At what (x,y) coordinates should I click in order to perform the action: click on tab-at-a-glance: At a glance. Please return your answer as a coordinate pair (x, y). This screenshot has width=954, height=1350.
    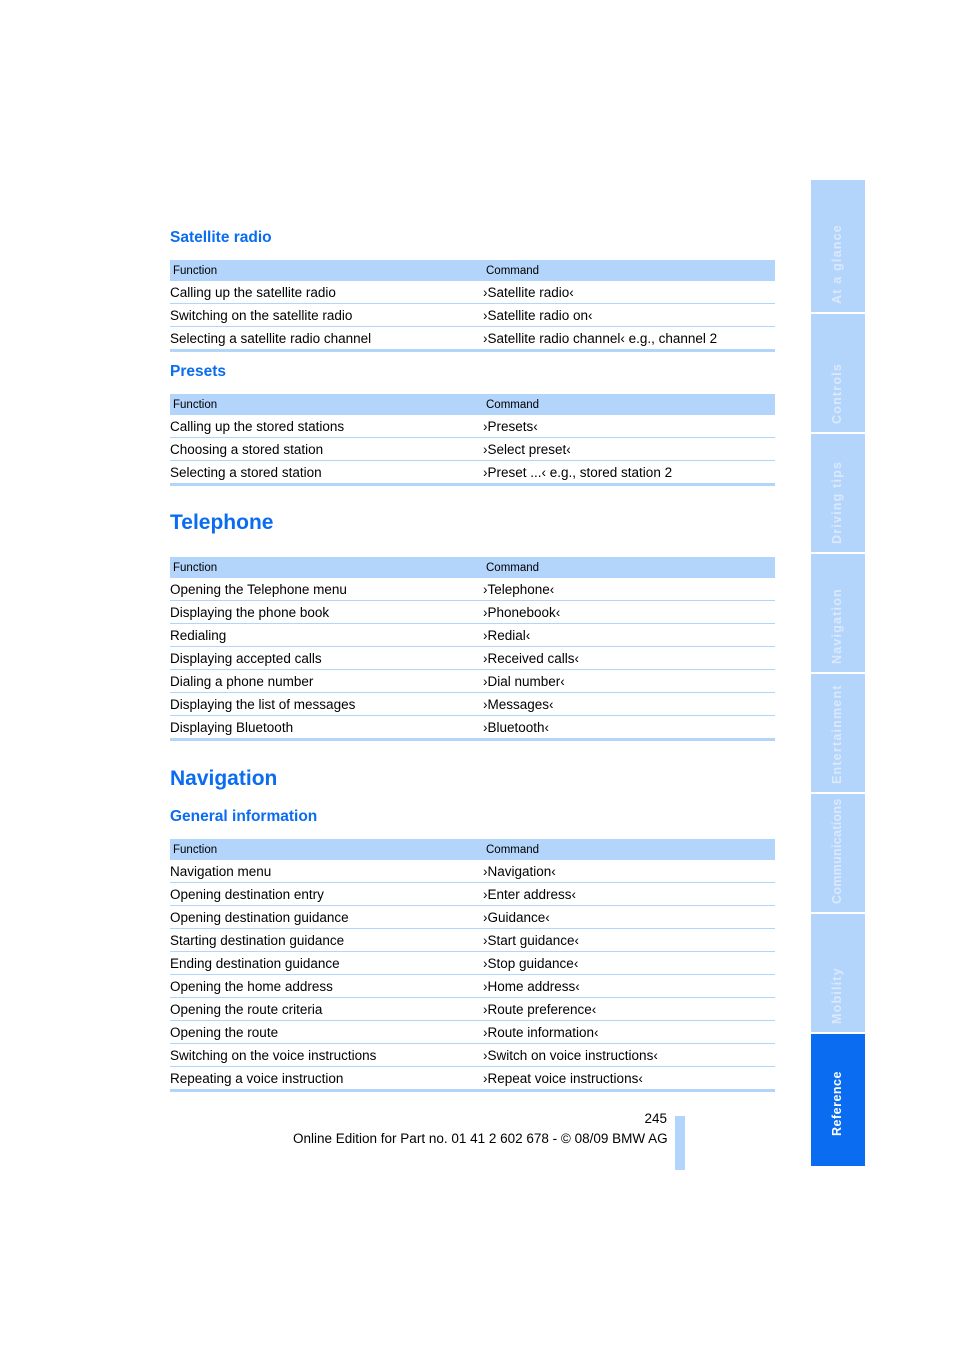
    Looking at the image, I should click on (838, 246).